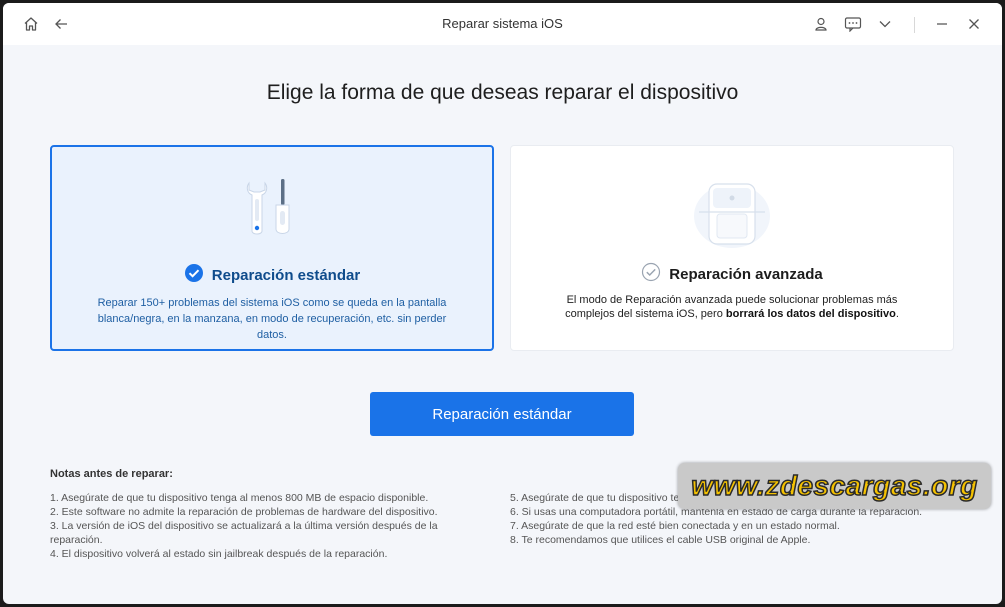  Describe the element at coordinates (974, 24) in the screenshot. I see `close-icon` at that location.